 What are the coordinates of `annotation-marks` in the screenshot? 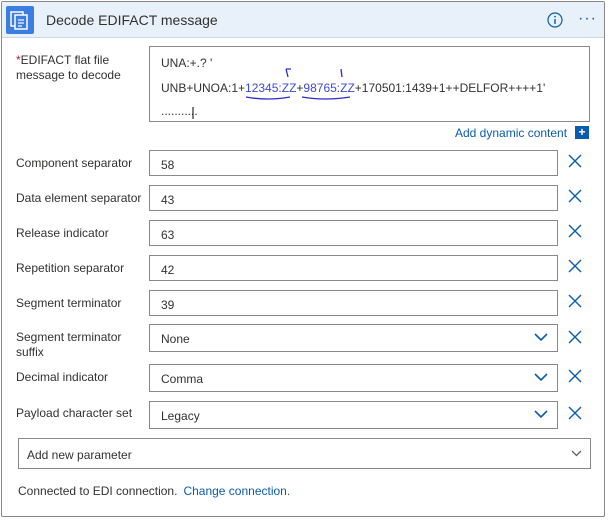 It's located at (271, 93).